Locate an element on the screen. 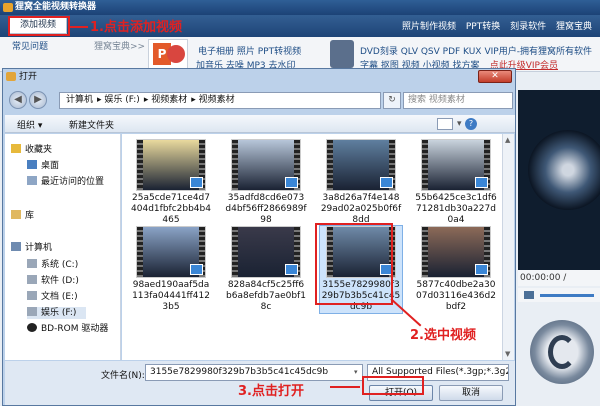 This screenshot has height=406, width=600. forward-button: ▶ is located at coordinates (38, 100).